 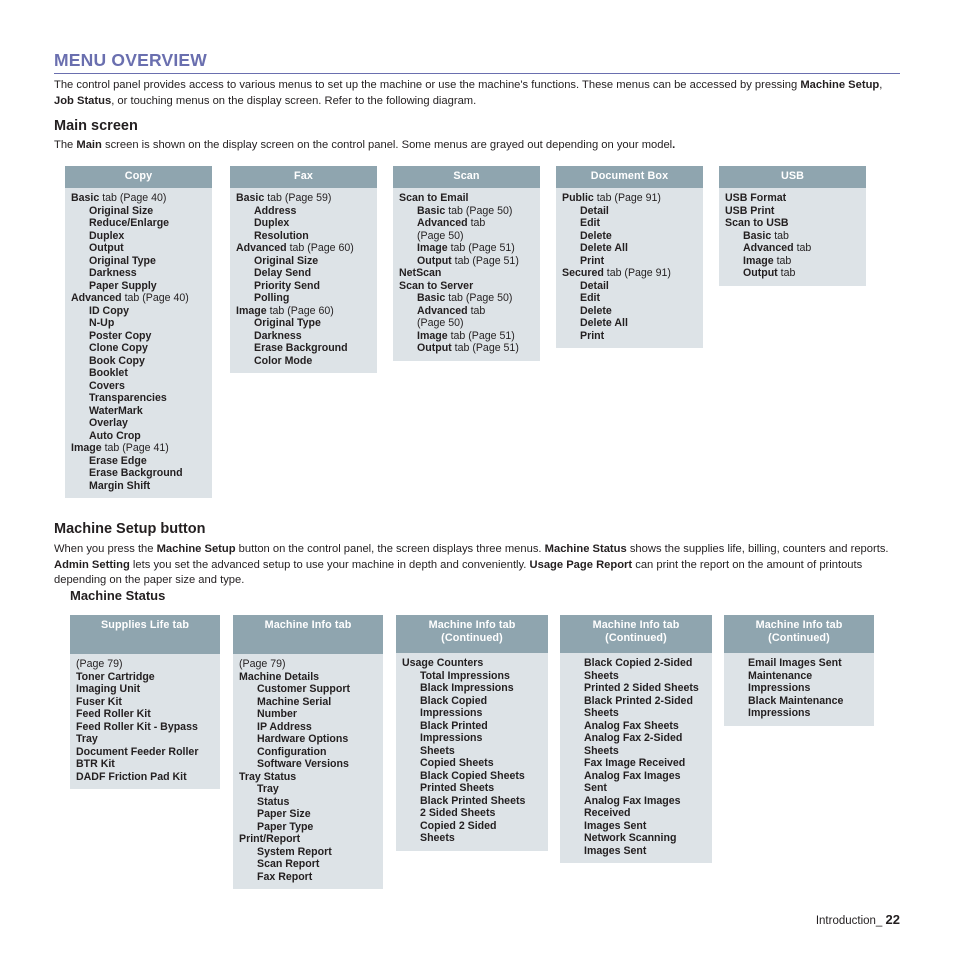 What do you see at coordinates (309, 739) in the screenshot?
I see `menu-item: Hardware Options` at bounding box center [309, 739].